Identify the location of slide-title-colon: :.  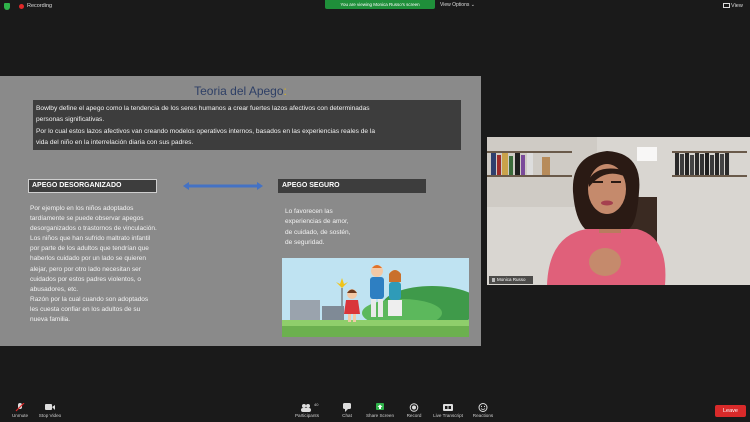
(285, 91).